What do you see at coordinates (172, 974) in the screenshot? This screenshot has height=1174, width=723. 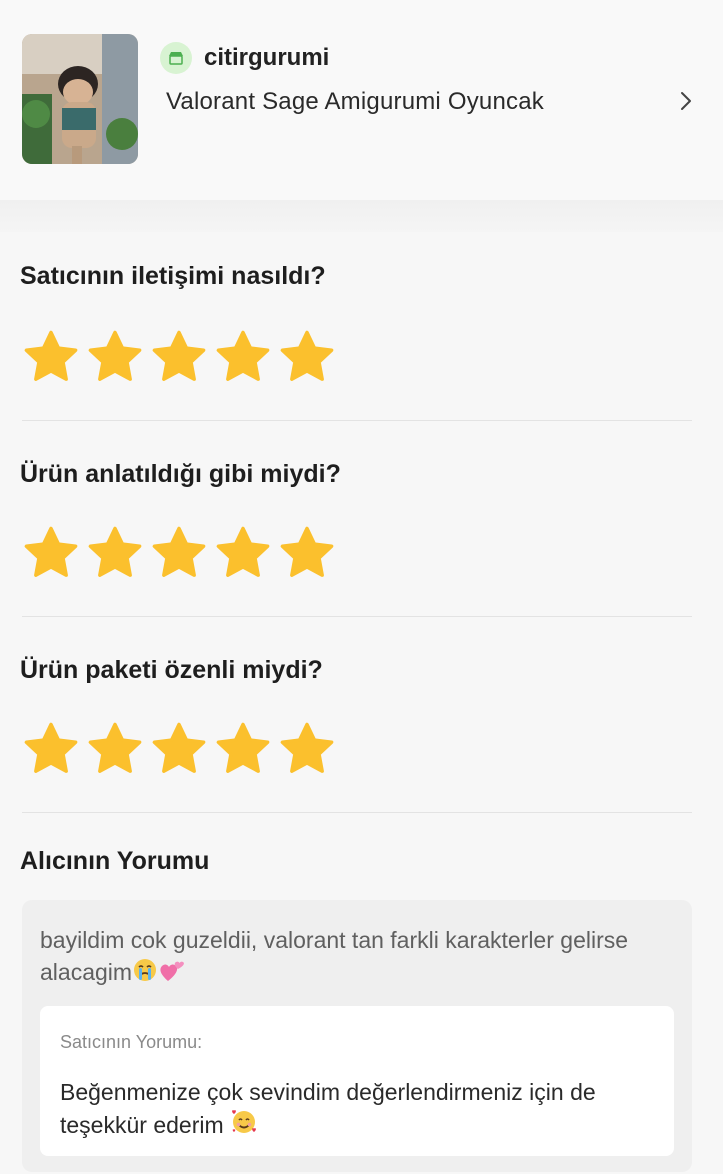 I see `two-hearts-icon` at bounding box center [172, 974].